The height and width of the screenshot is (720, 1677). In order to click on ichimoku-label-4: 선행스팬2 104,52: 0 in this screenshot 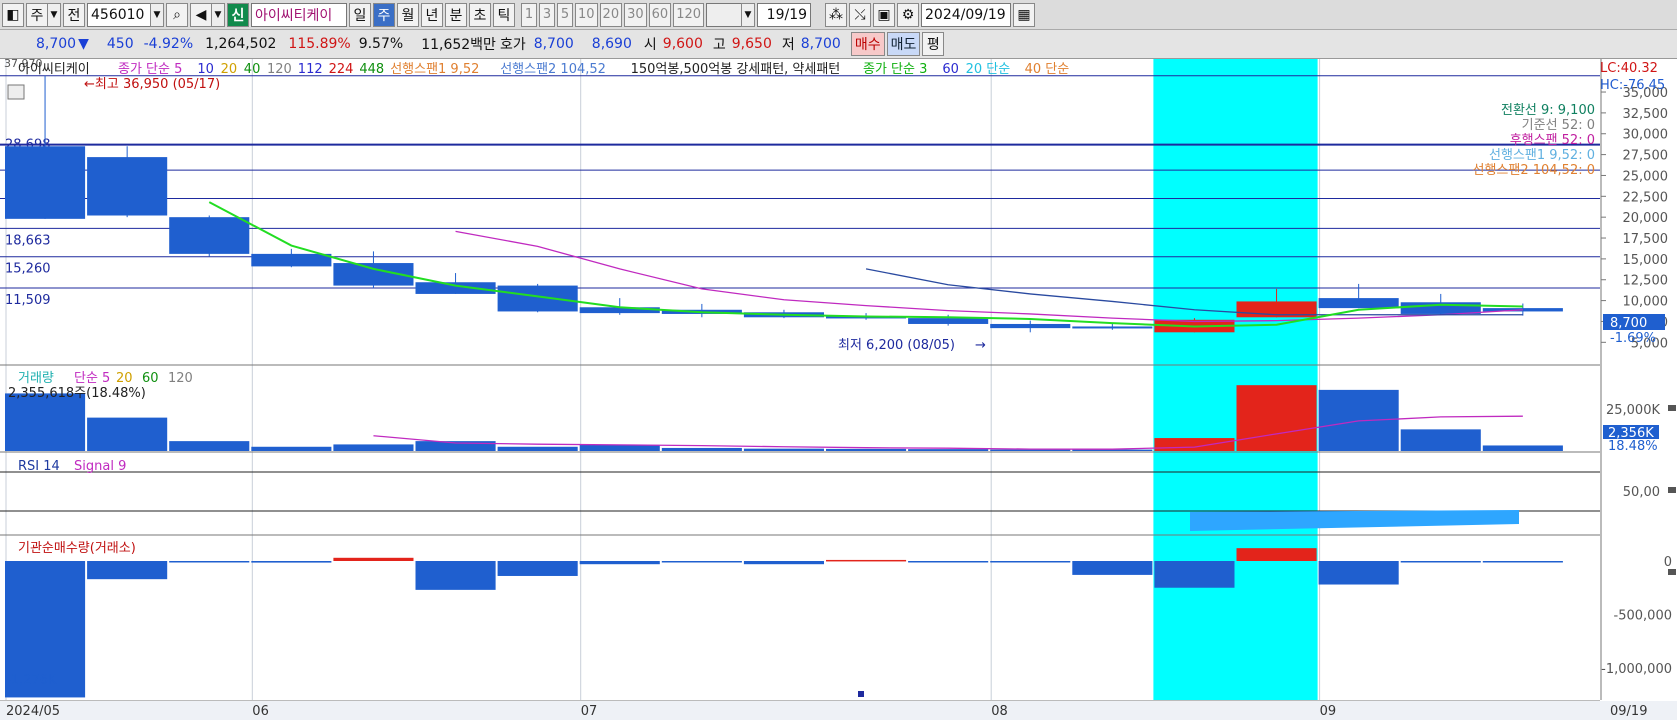, I will do `click(1533, 170)`.